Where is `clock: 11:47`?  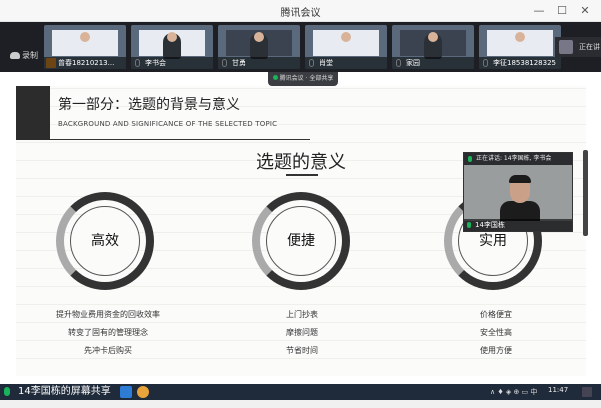 clock: 11:47 is located at coordinates (558, 390).